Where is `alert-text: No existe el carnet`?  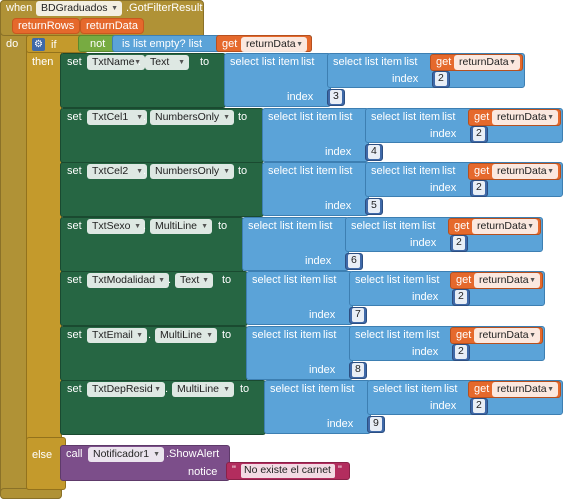 alert-text: No existe el carnet is located at coordinates (287, 470).